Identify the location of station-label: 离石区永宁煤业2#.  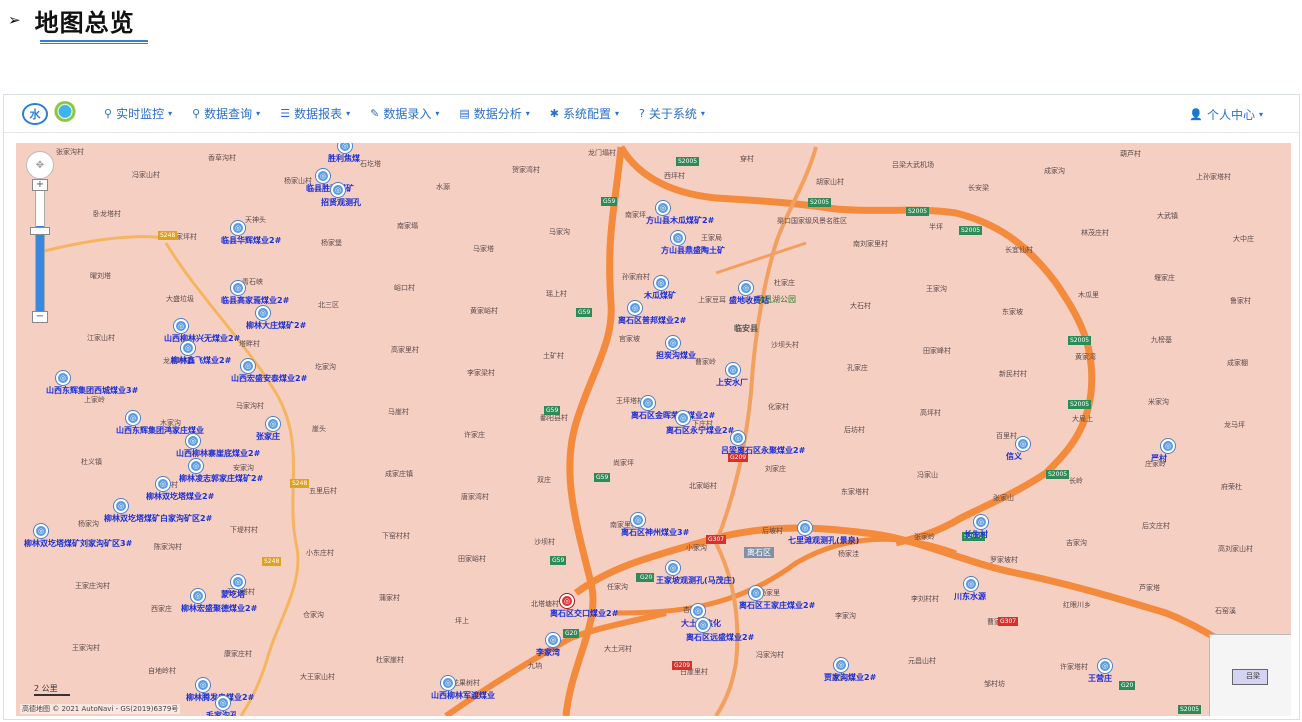
(700, 430).